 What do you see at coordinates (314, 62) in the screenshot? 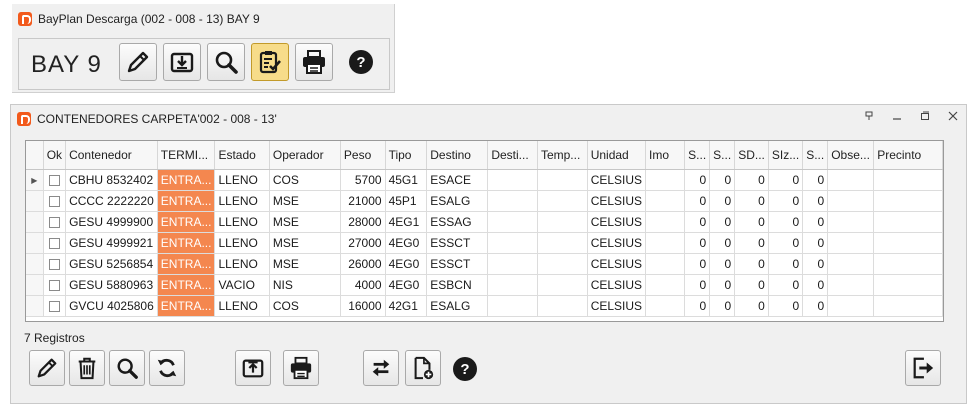
I see `print-button` at bounding box center [314, 62].